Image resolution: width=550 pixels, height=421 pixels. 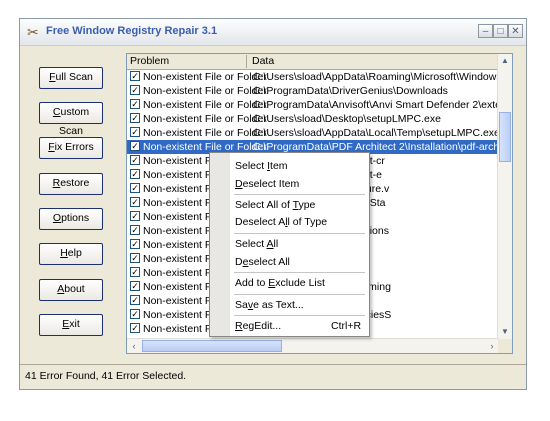 What do you see at coordinates (281, 223) in the screenshot?
I see `menu-item-deselect-all-of-type: Deselect All of Type` at bounding box center [281, 223].